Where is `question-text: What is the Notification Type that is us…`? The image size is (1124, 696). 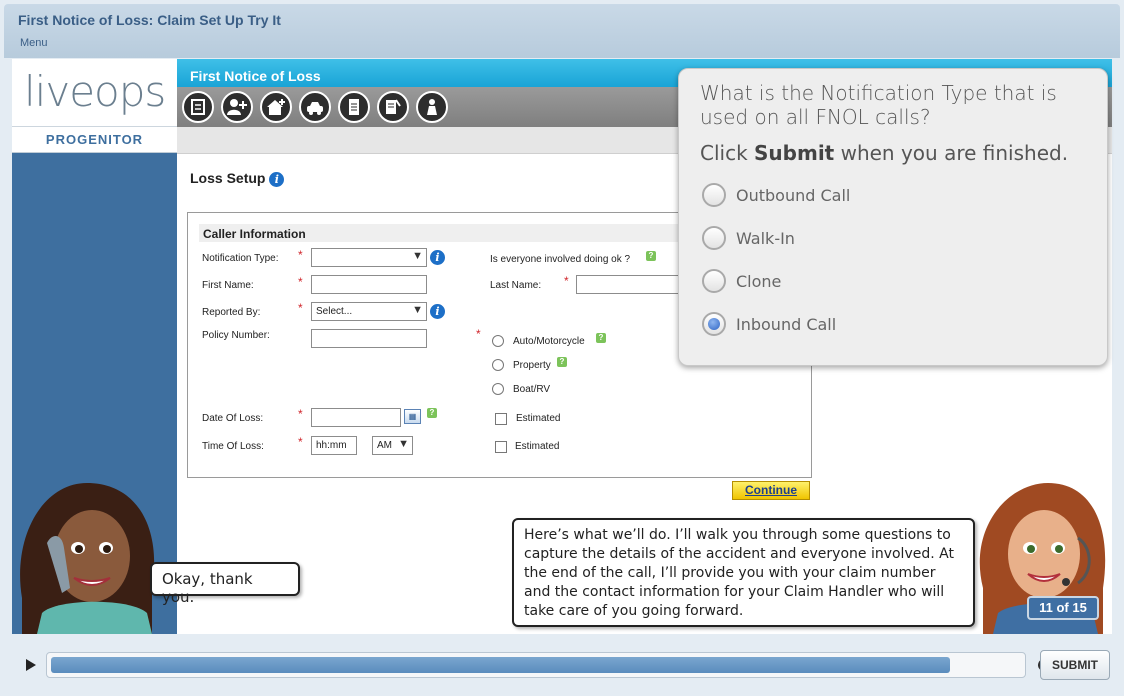
question-text: What is the Notification Type that is us… is located at coordinates (878, 105).